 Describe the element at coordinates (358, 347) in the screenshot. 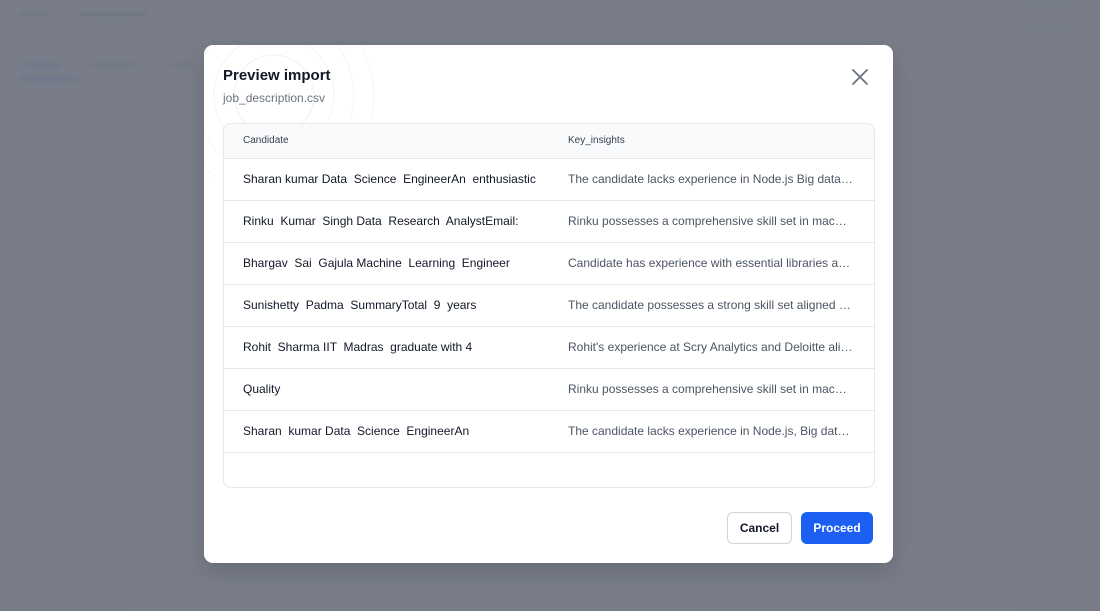

I see `candidate-cell: Rohit Sharma IIT Madras graduate with 4` at that location.